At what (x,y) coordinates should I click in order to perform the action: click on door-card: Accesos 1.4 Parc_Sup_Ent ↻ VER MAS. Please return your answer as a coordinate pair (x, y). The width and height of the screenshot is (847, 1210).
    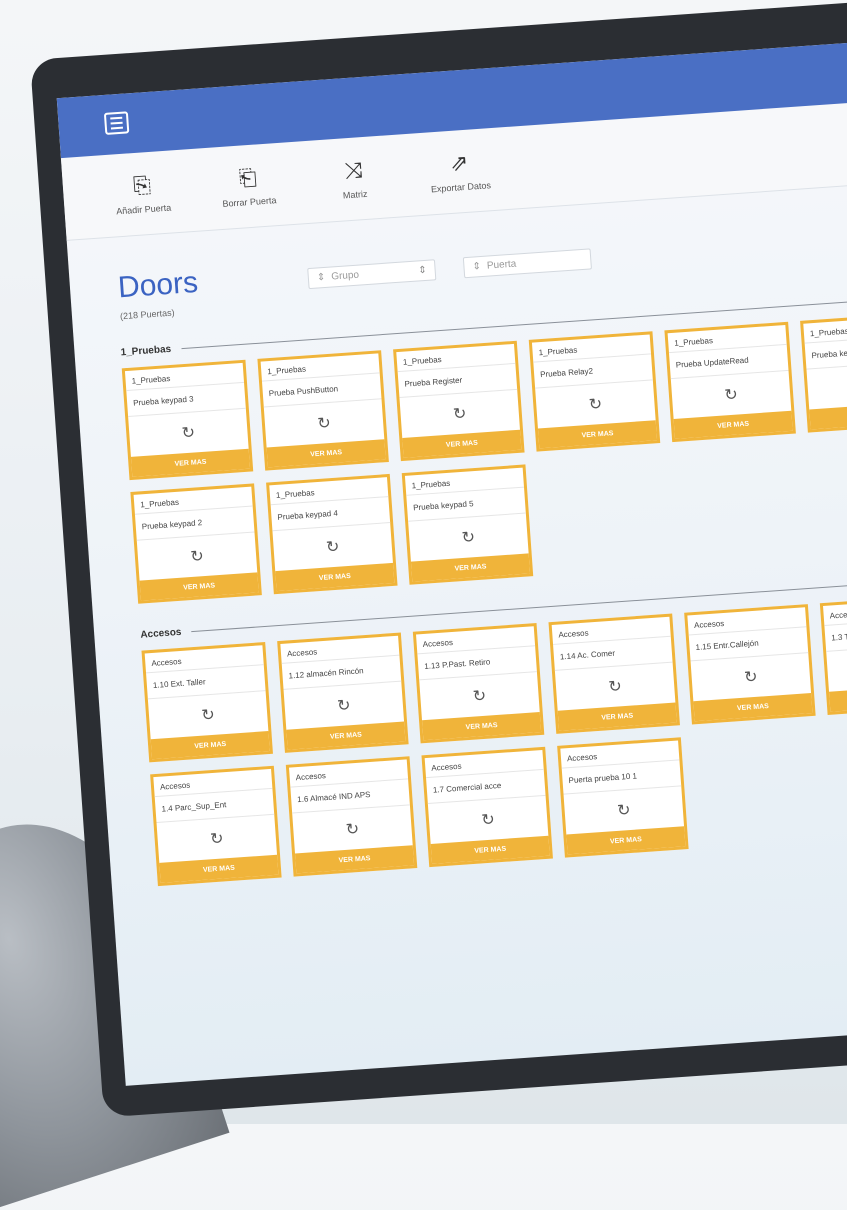
    Looking at the image, I should click on (216, 826).